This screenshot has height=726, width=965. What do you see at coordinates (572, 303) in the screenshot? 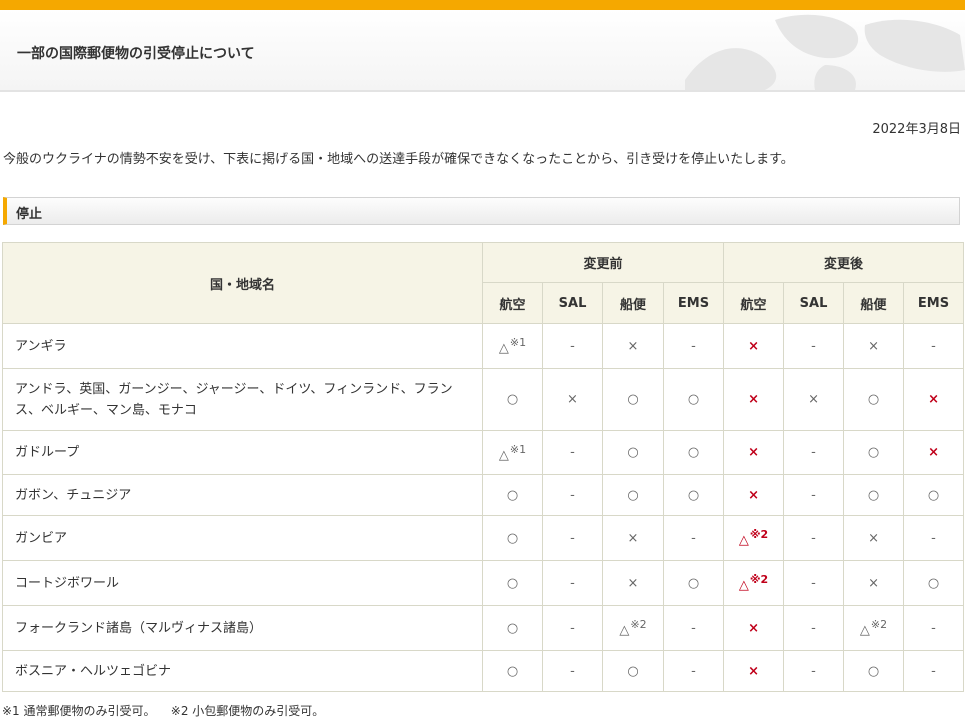
I see `before-method-header: SAL` at bounding box center [572, 303].